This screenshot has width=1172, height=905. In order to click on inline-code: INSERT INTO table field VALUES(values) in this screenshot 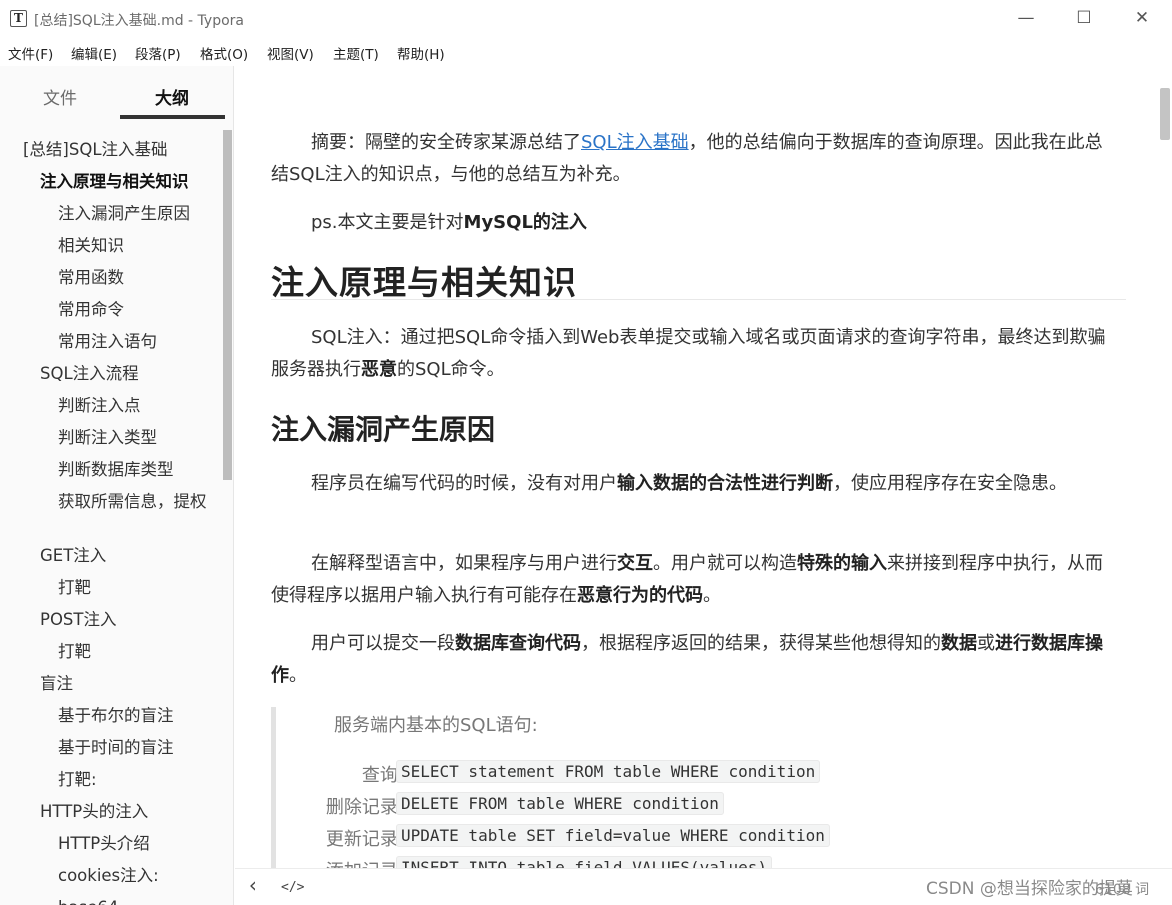, I will do `click(584, 862)`.